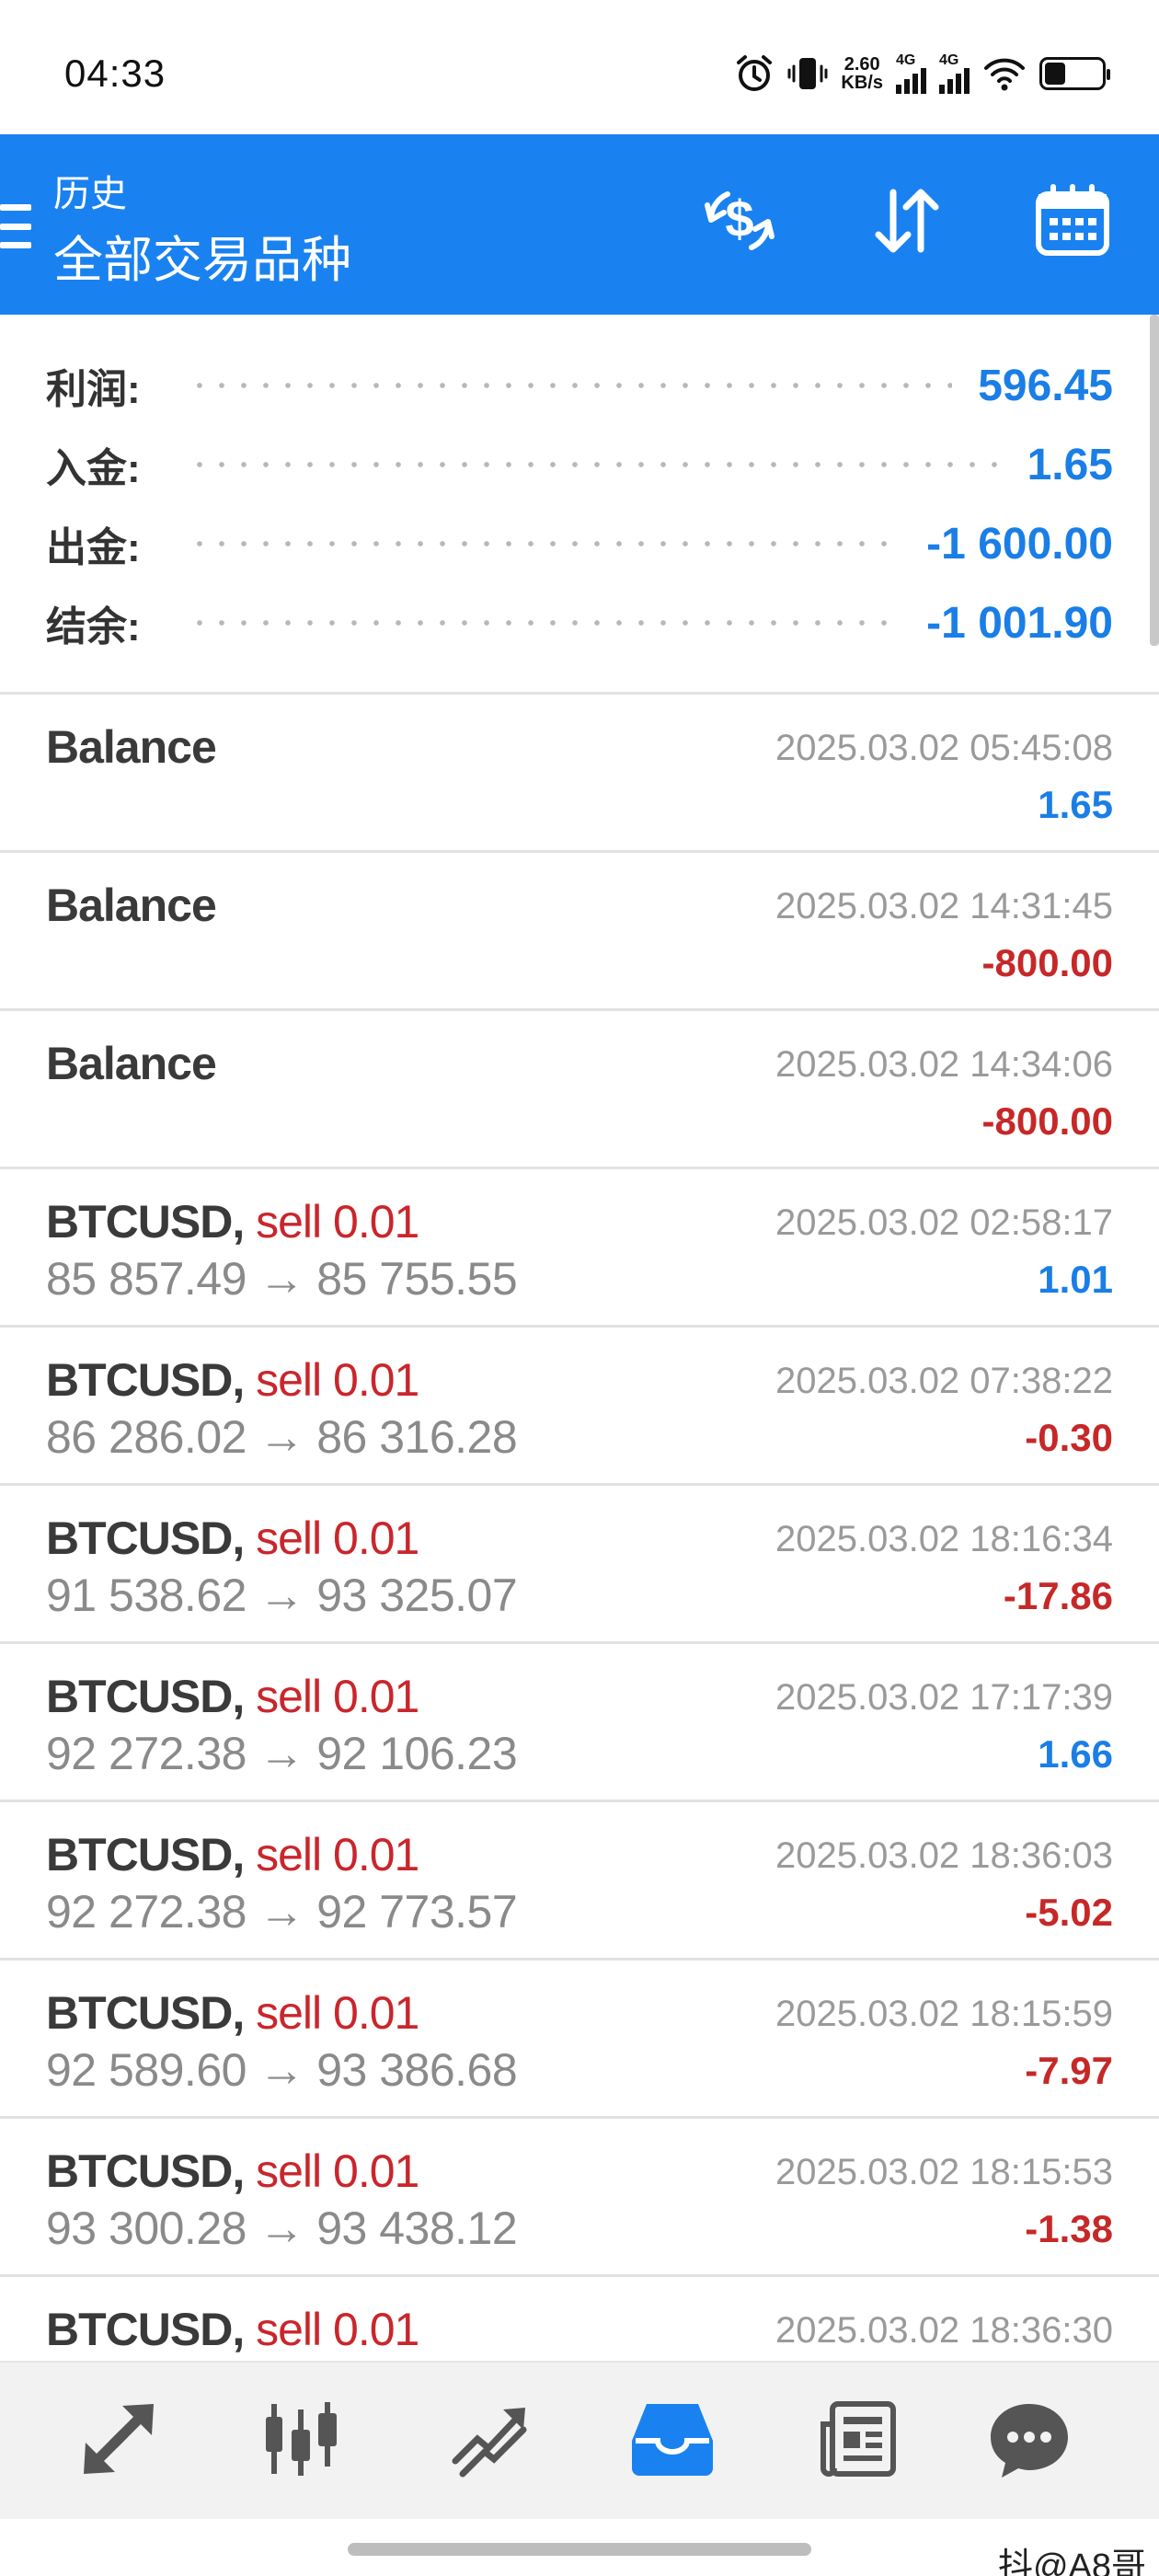 The width and height of the screenshot is (1159, 2576). I want to click on sim2-network-tag: 4G, so click(949, 60).